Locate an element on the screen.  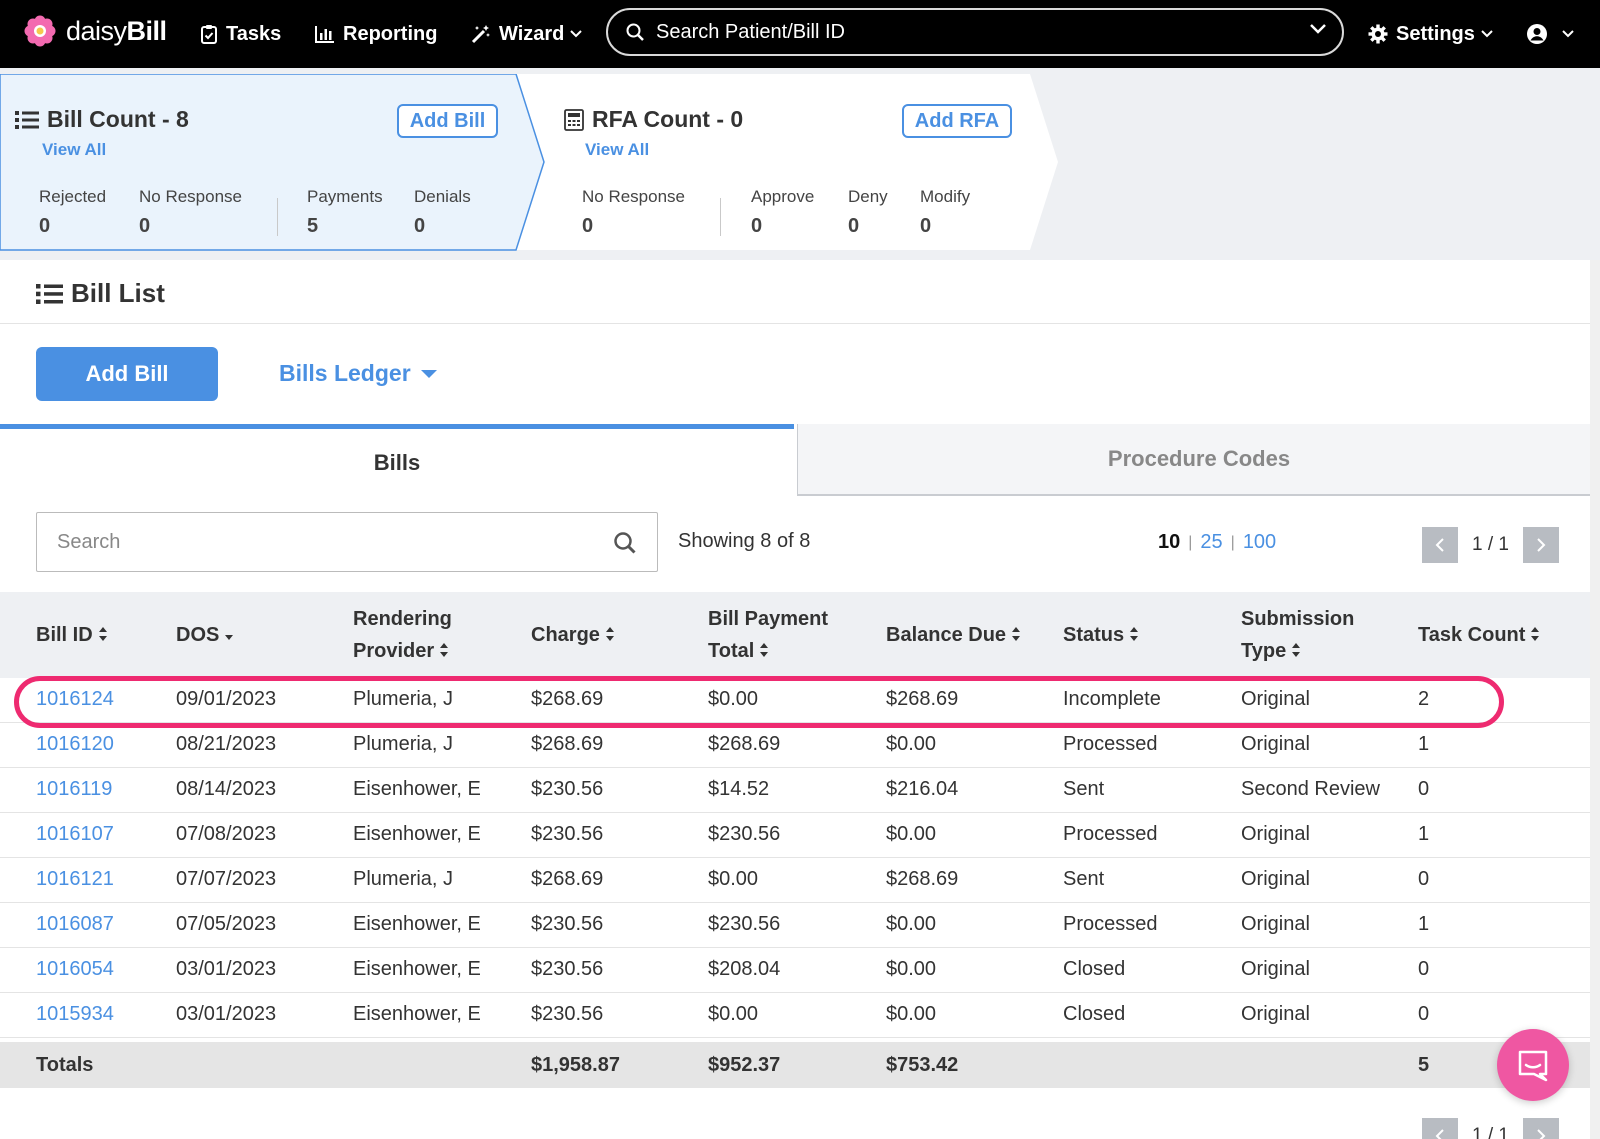
nav-wizard: Wizard is located at coordinates (527, 34).